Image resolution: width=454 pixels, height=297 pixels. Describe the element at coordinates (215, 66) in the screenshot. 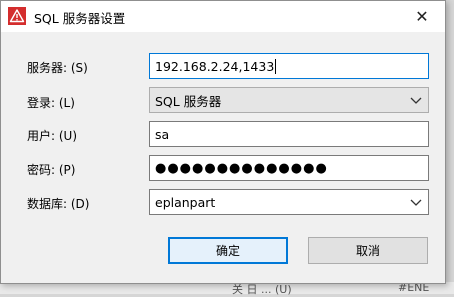

I see `server-input-value: 192.168.2.24,1433` at that location.